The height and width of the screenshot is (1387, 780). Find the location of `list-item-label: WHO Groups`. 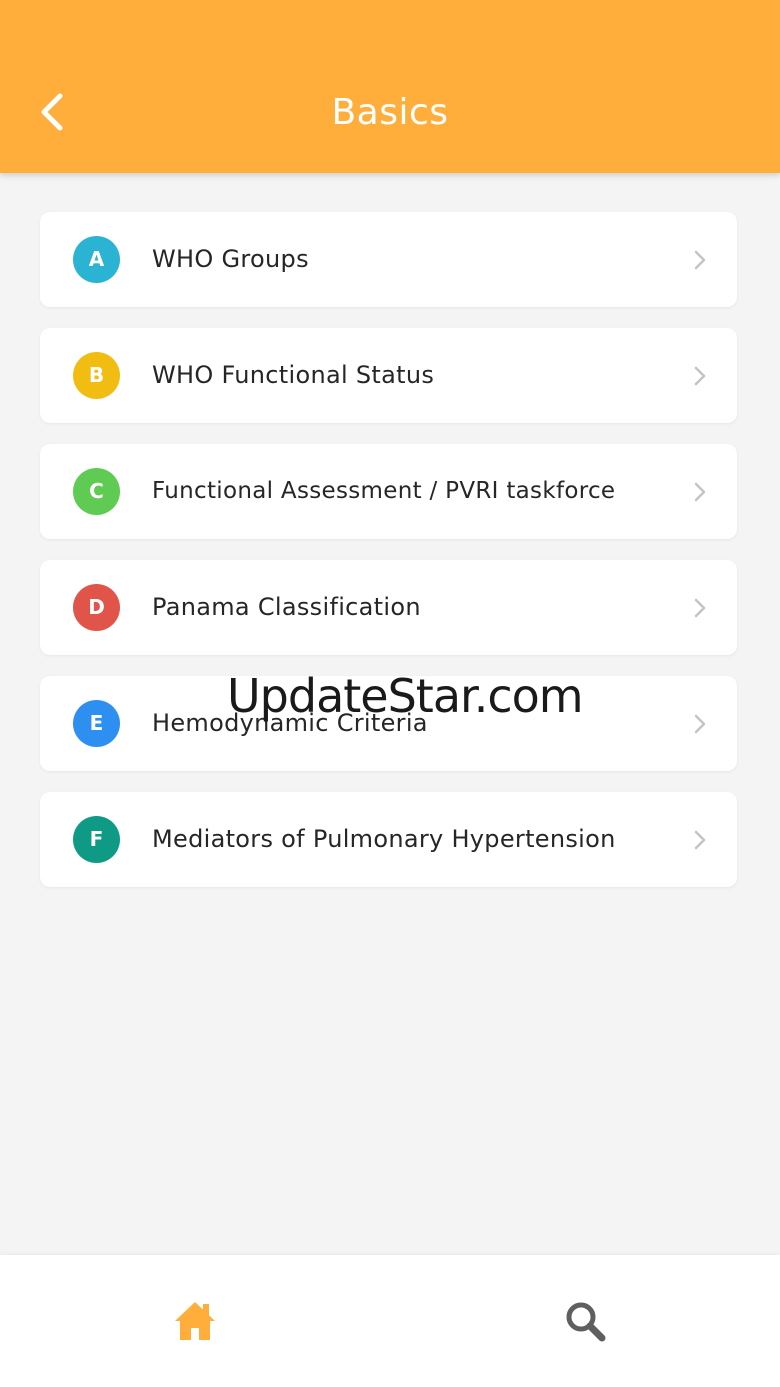

list-item-label: WHO Groups is located at coordinates (230, 259).